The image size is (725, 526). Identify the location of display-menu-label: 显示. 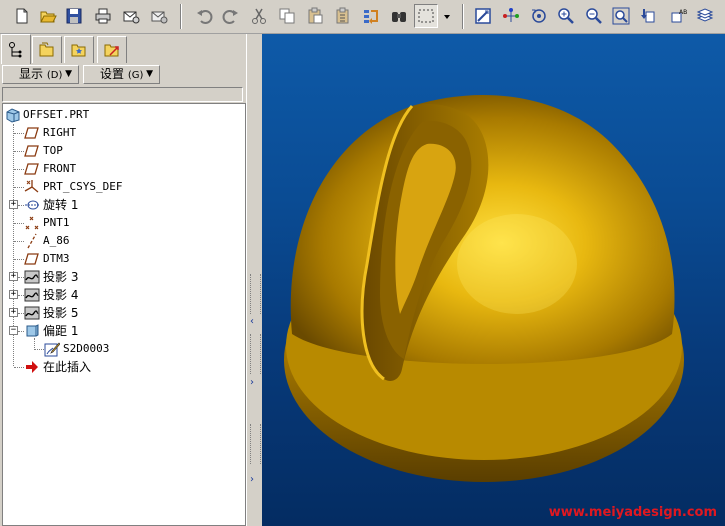
(31, 74).